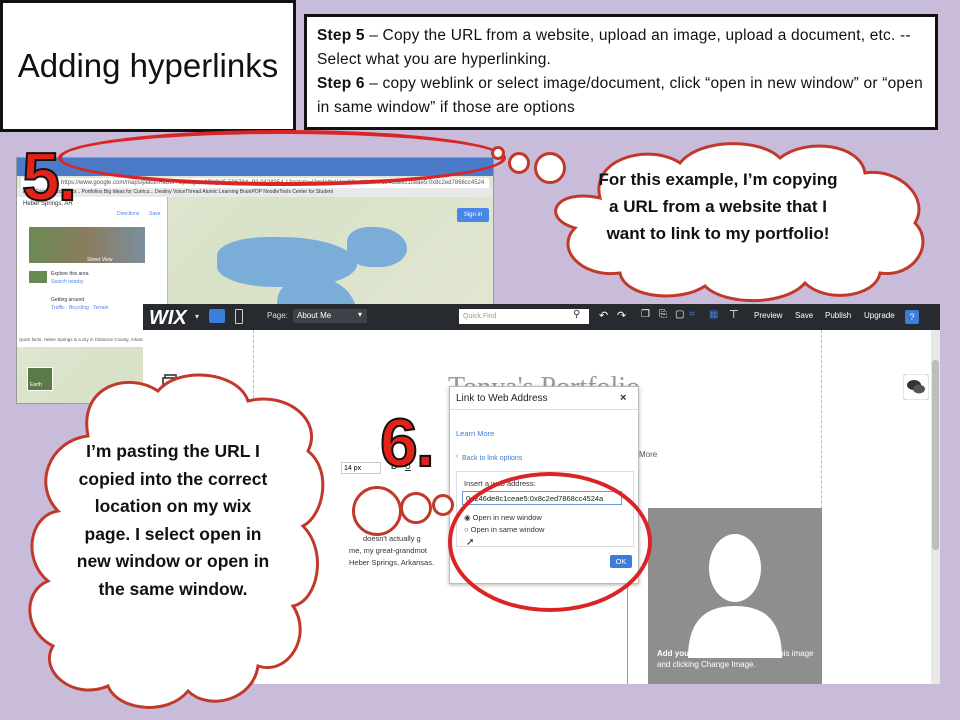 The height and width of the screenshot is (720, 960). I want to click on slide-title: Adding hyperlinks, so click(148, 66).